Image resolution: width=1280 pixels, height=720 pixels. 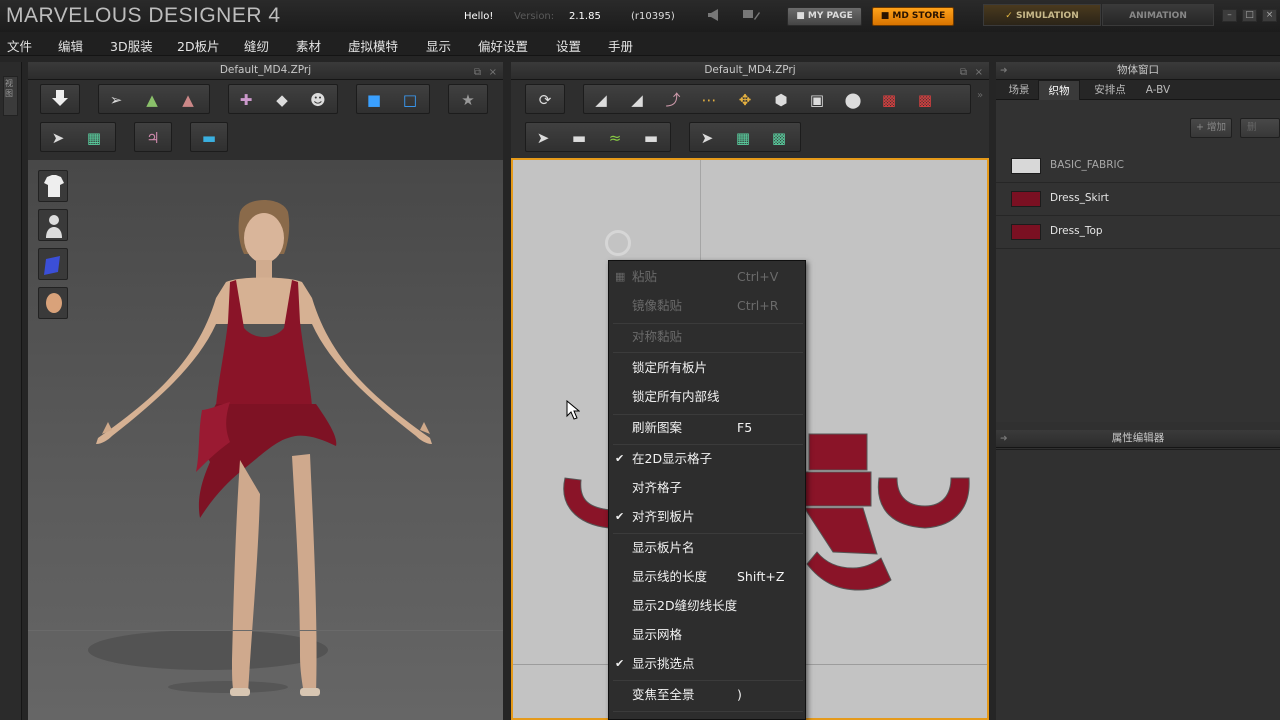 What do you see at coordinates (707, 277) in the screenshot?
I see `context-item-paste: ▦ 粘贴 Ctrl+V` at bounding box center [707, 277].